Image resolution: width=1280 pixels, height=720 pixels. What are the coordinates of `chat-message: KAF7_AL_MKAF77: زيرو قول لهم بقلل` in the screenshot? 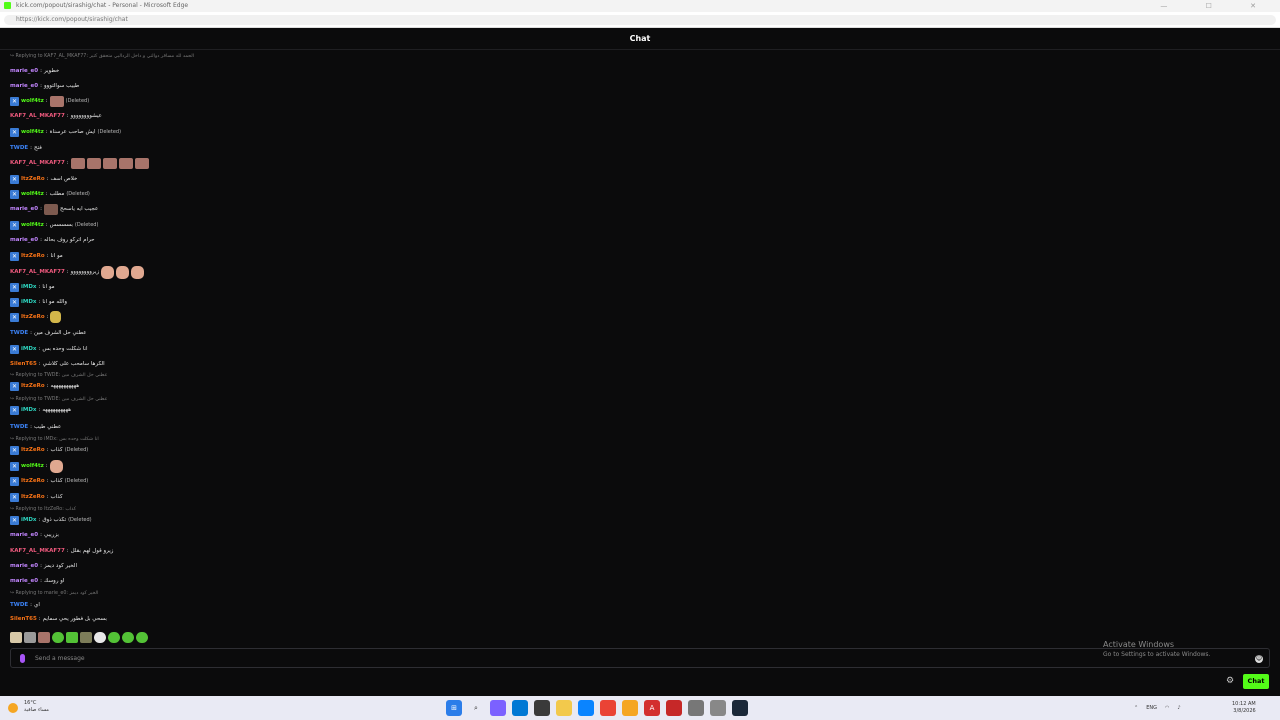 It's located at (61, 551).